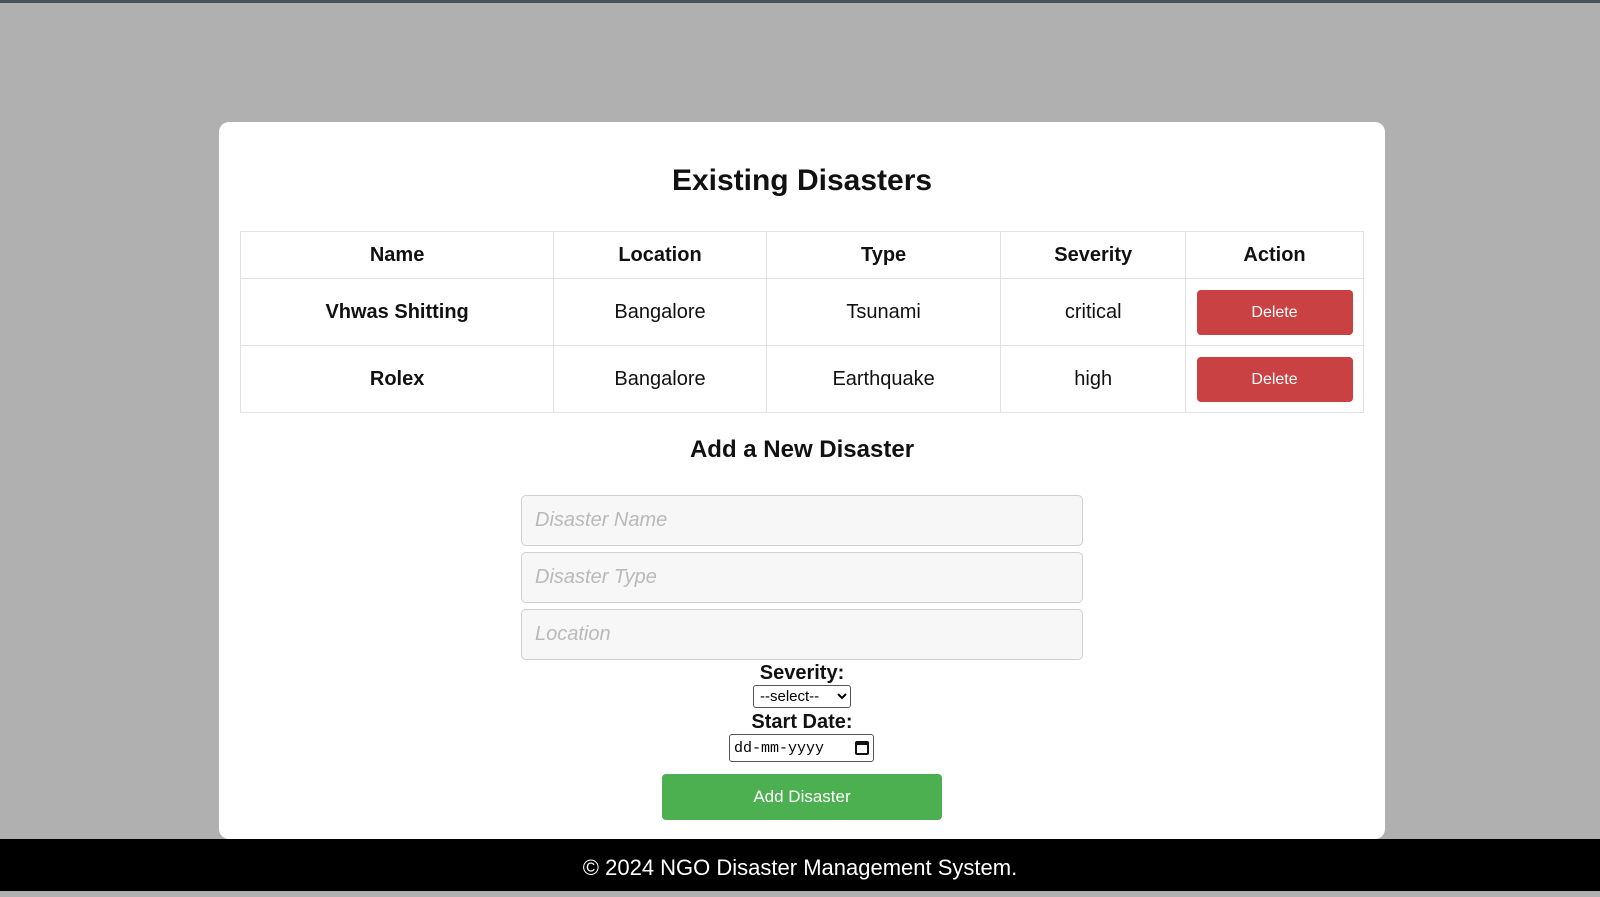 Image resolution: width=1600 pixels, height=897 pixels. I want to click on start-date-input: dd-mm-yyyy, so click(801, 748).